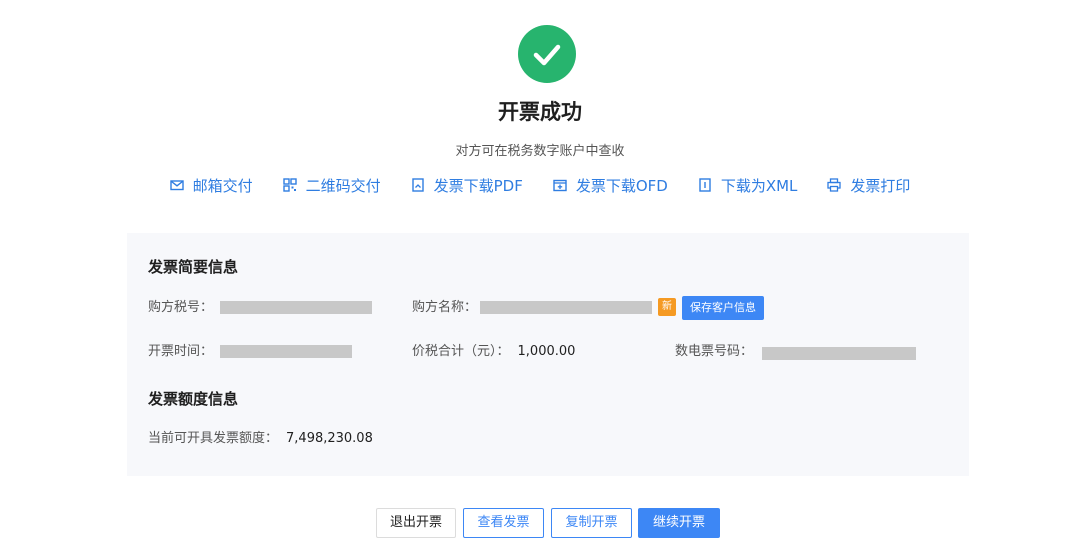 The height and width of the screenshot is (548, 1080). I want to click on pdf-download-label: 发票下载PDF, so click(478, 185).